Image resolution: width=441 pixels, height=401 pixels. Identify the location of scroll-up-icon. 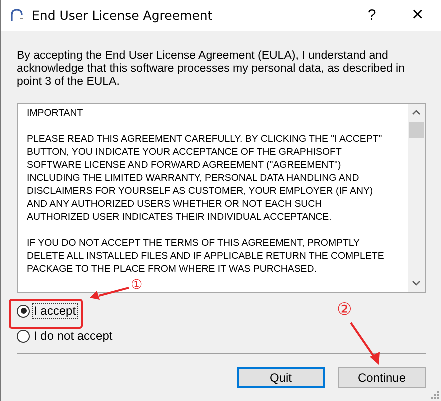
(416, 112).